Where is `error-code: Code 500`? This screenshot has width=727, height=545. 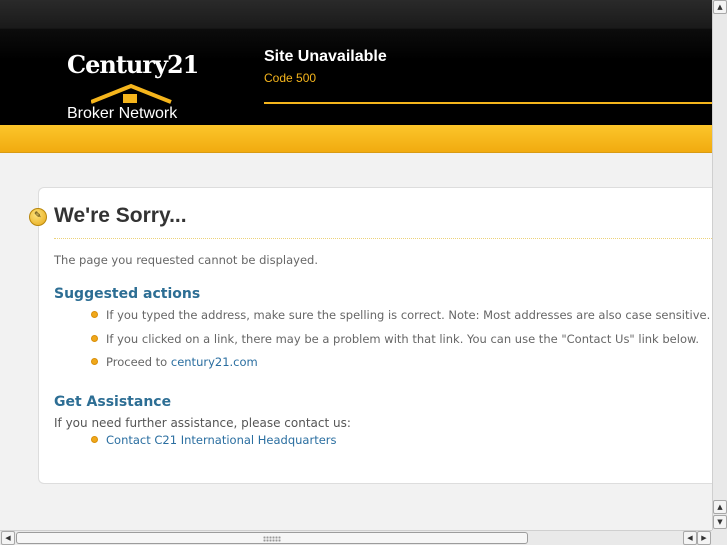 error-code: Code 500 is located at coordinates (290, 78).